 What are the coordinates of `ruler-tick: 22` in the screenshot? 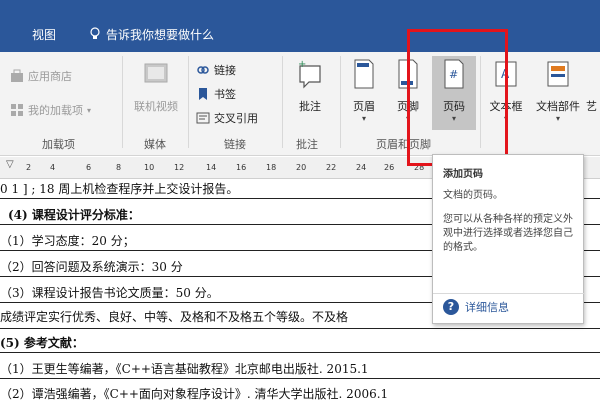 It's located at (331, 167).